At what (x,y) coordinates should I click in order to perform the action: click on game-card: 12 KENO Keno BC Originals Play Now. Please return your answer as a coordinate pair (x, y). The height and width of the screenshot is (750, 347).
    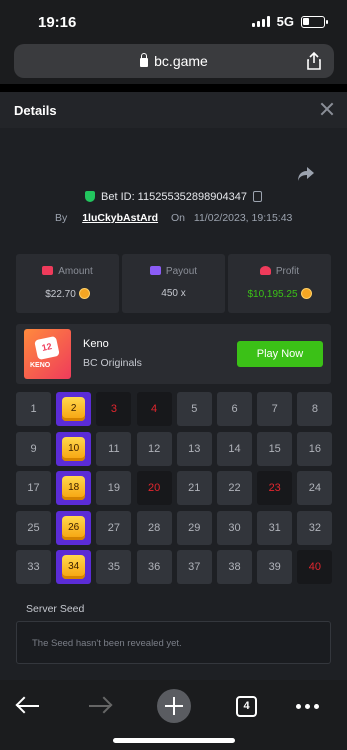
    Looking at the image, I should click on (173, 354).